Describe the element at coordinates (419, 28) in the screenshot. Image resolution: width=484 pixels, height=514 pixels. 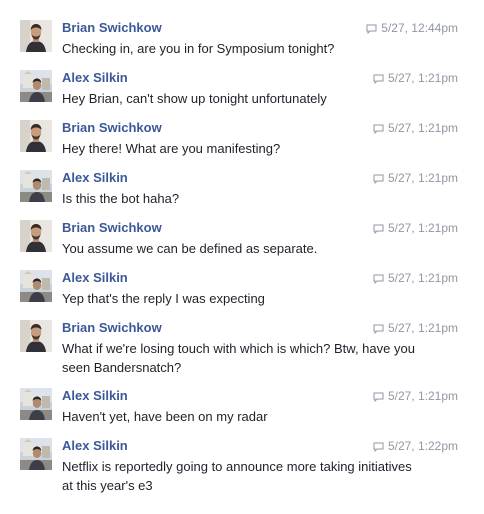
I see `timestamp-text: 5/27, 12:44pm` at that location.